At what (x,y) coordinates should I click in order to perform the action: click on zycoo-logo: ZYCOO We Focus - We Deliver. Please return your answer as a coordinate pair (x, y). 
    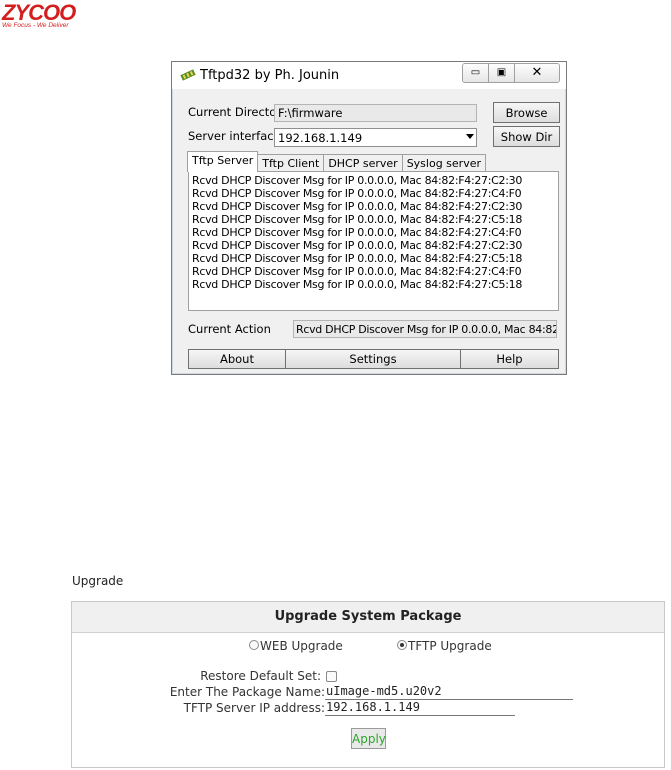
    Looking at the image, I should click on (60, 17).